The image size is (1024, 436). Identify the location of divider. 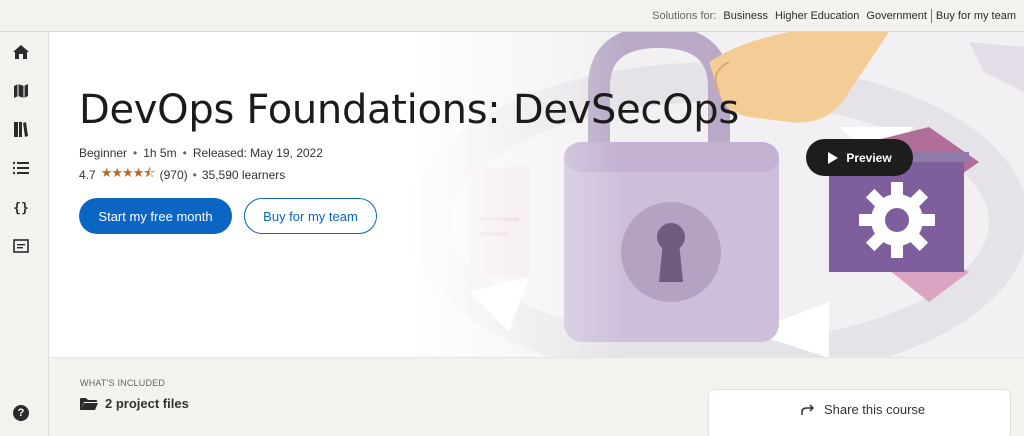
(931, 16).